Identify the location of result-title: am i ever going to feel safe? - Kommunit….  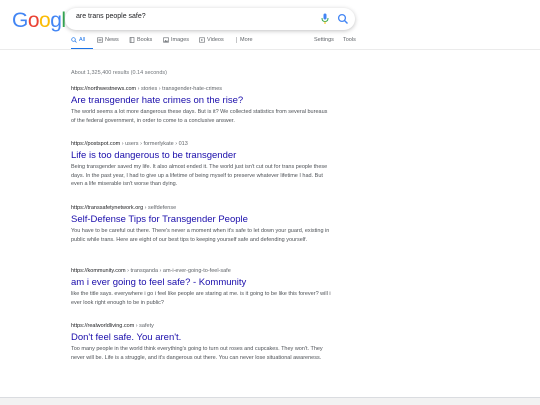
(201, 282).